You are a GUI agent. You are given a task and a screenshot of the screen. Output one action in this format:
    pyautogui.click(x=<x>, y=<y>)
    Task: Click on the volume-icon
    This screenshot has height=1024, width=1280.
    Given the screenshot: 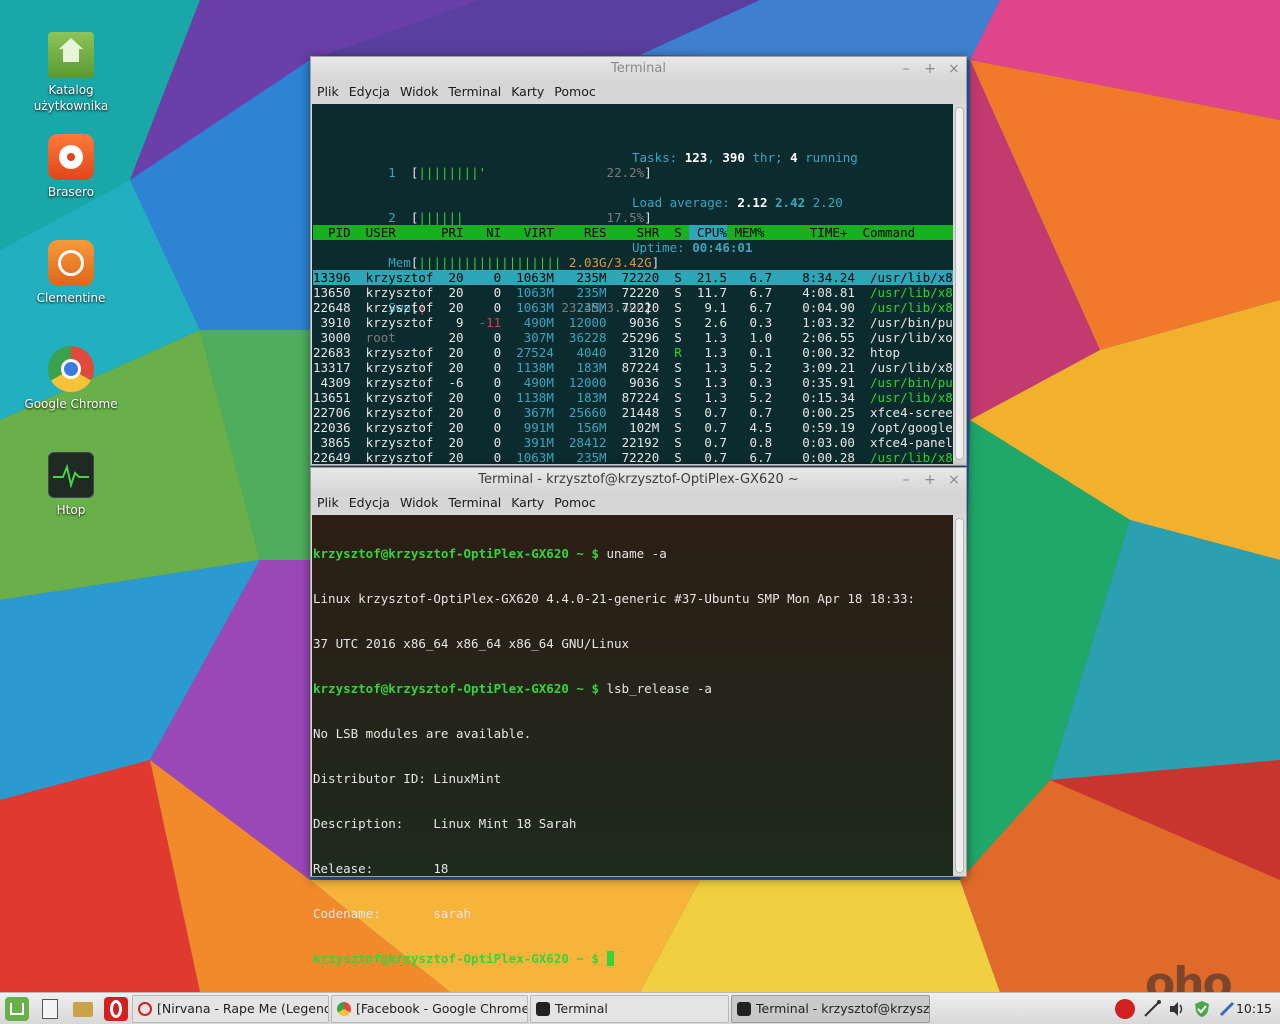 What is the action you would take?
    pyautogui.click(x=1177, y=1009)
    